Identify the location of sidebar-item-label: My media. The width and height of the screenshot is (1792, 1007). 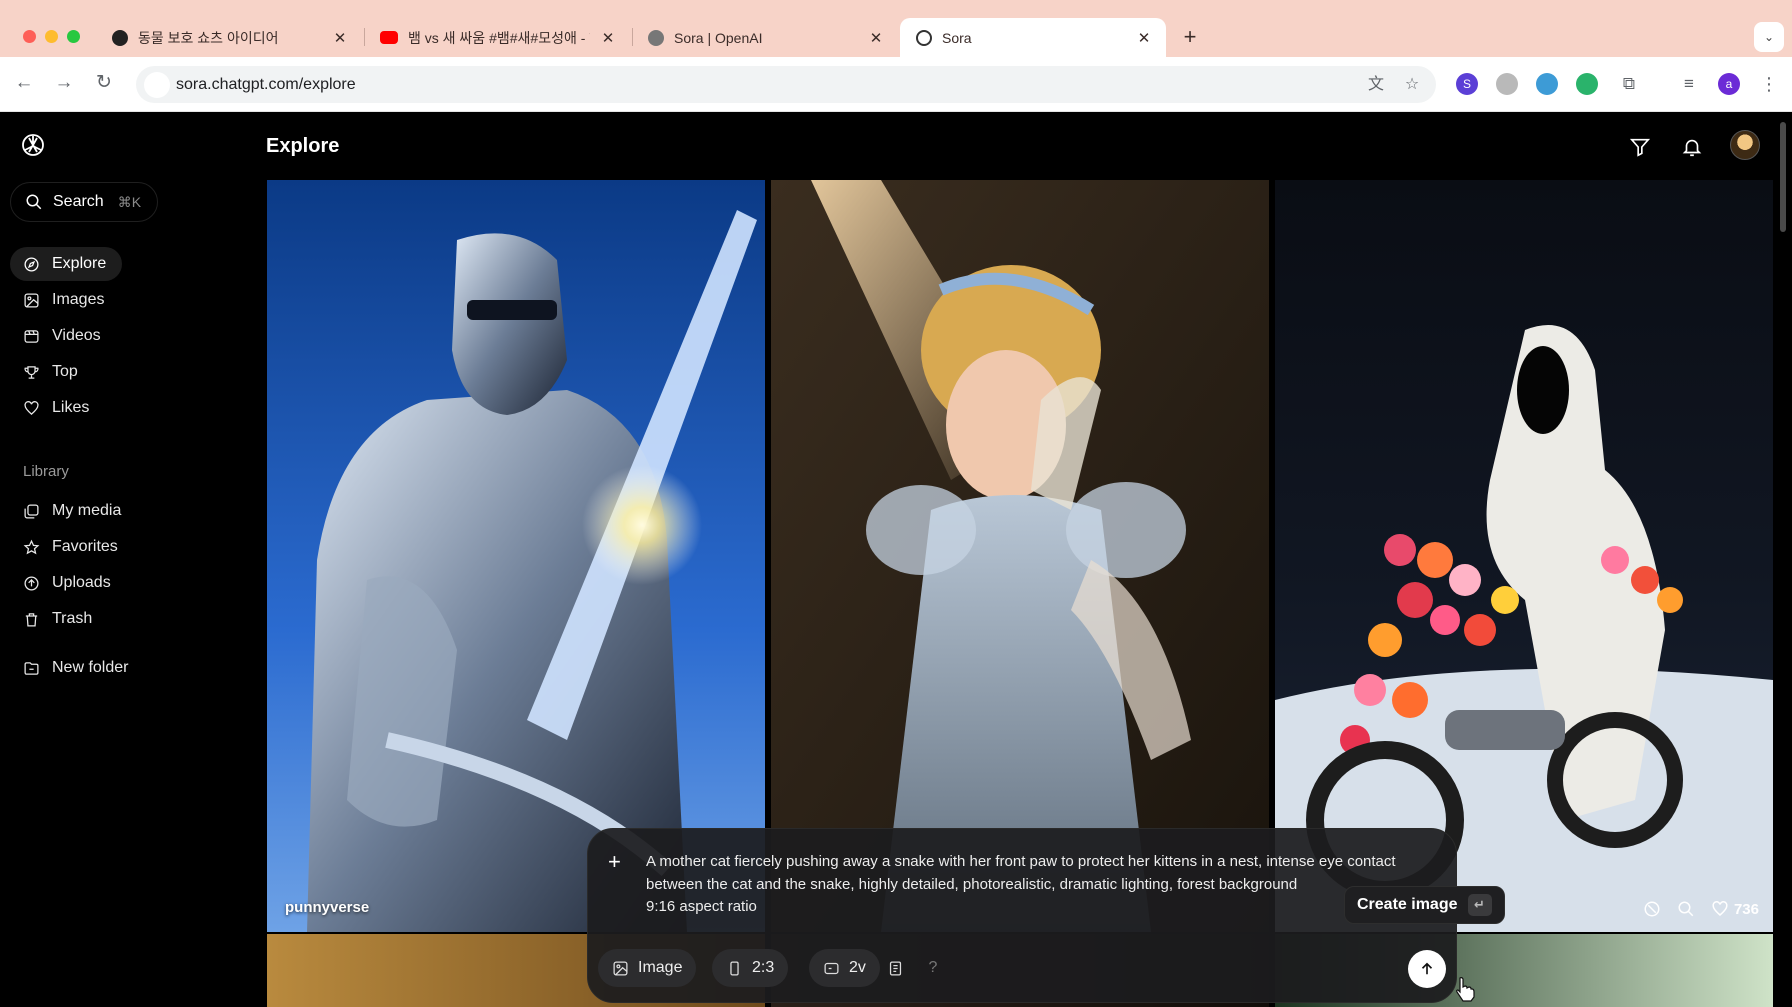
(87, 510).